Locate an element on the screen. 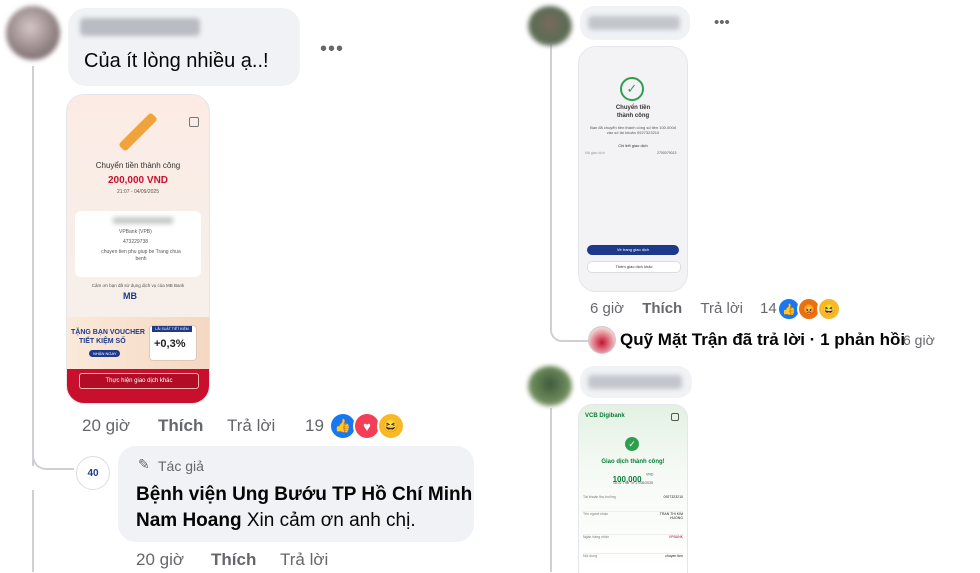 The height and width of the screenshot is (573, 980). receipt-datetime: 21:07 - 04/09/2025 is located at coordinates (138, 192).